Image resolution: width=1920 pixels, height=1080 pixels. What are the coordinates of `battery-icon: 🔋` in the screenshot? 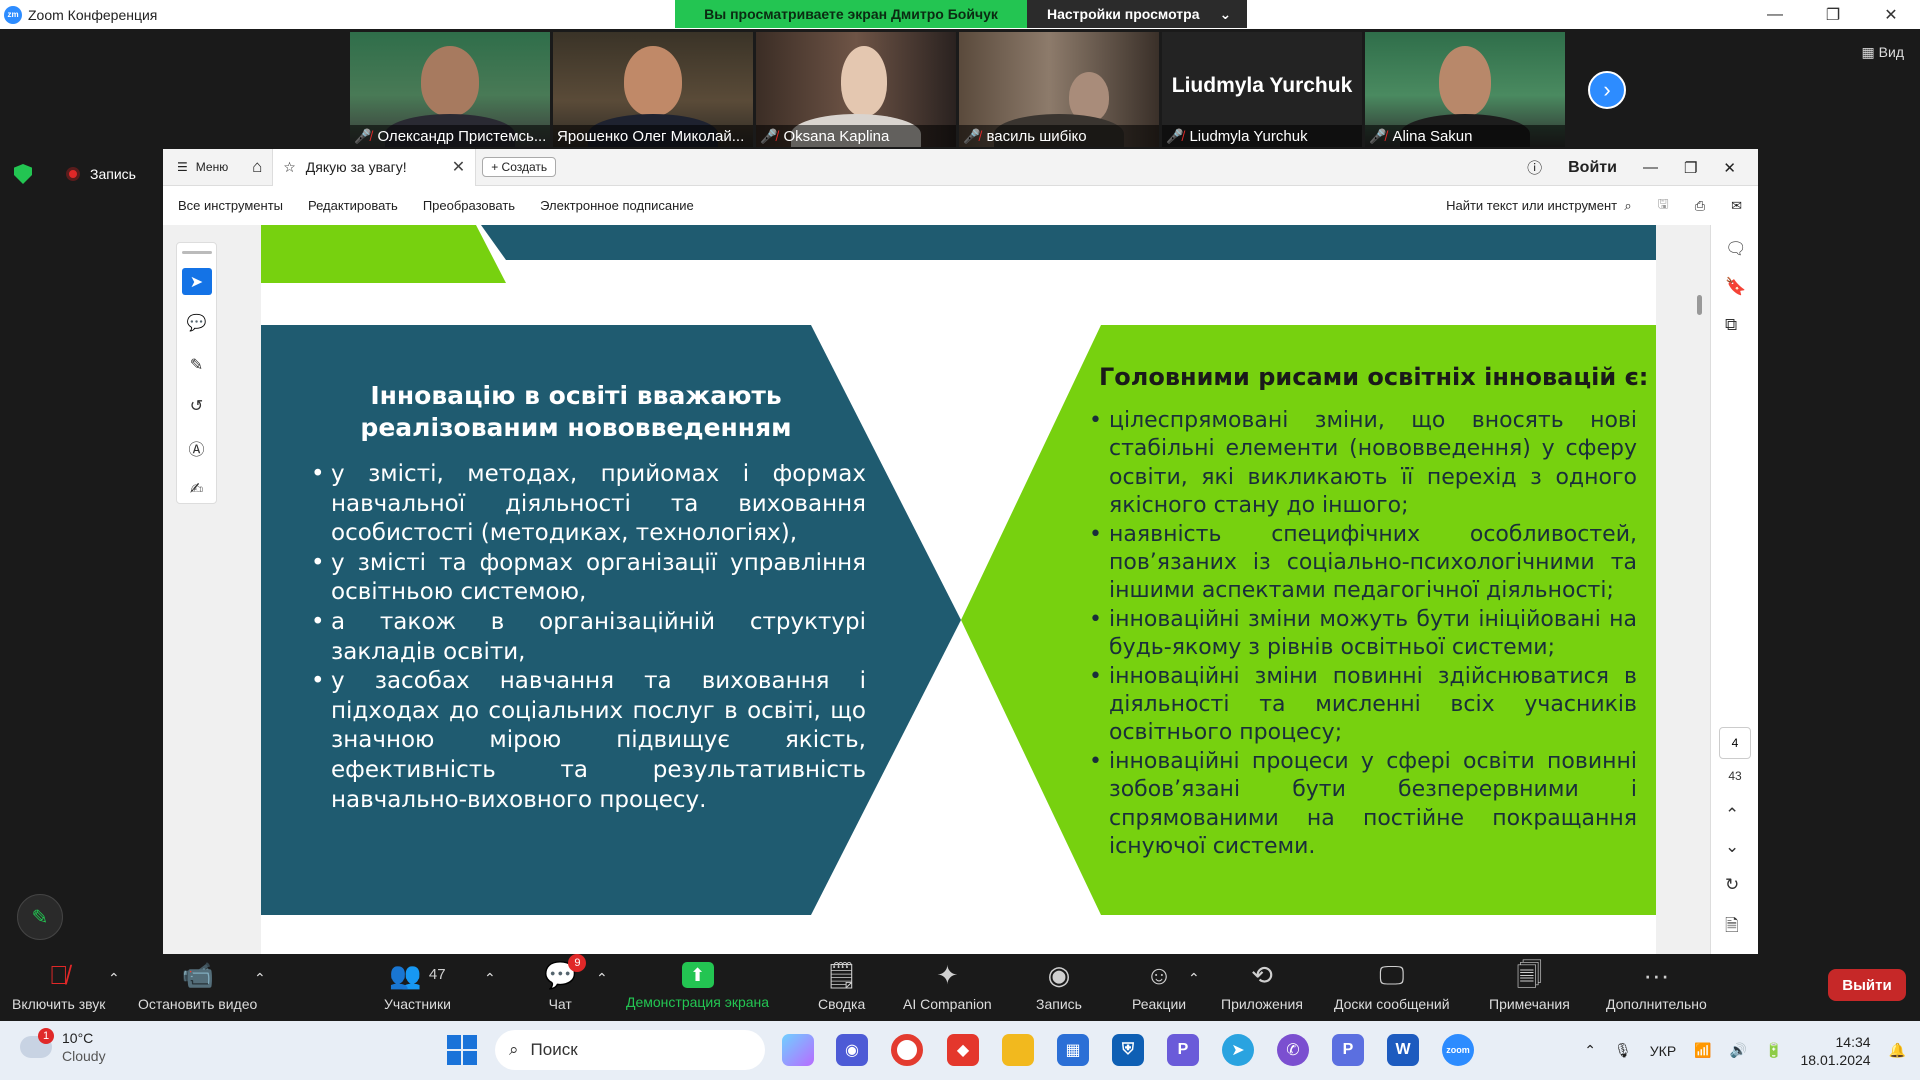 It's located at (1773, 1050).